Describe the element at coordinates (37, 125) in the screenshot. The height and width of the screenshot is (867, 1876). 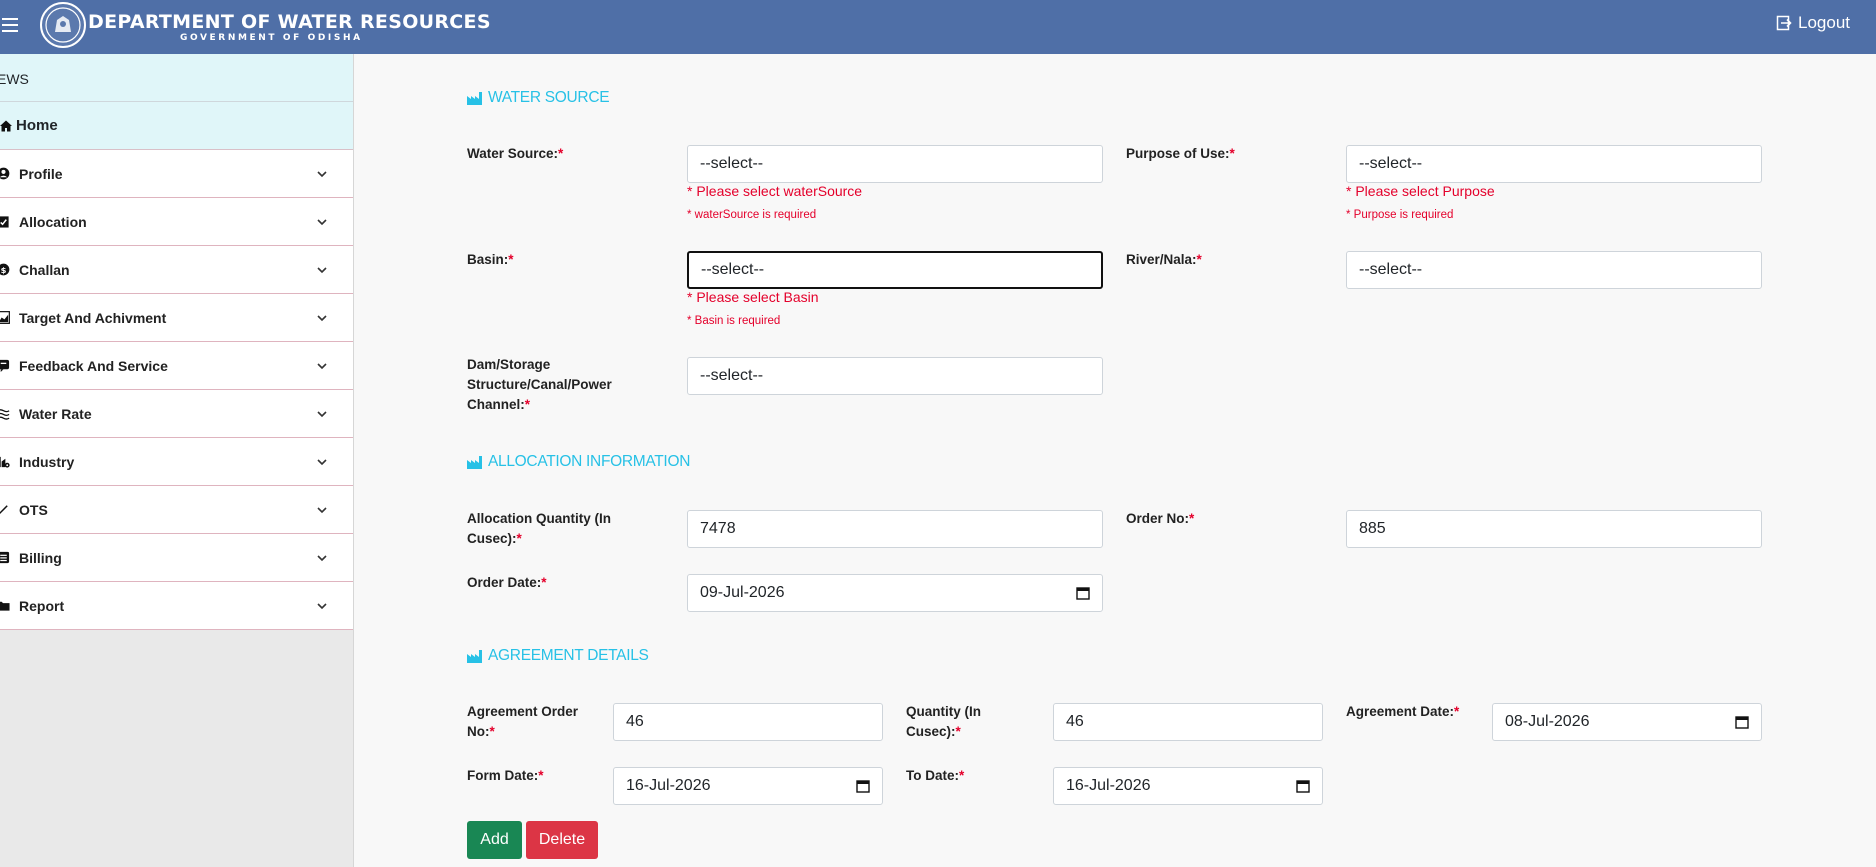
I see `sidebar-item-label: Home` at that location.